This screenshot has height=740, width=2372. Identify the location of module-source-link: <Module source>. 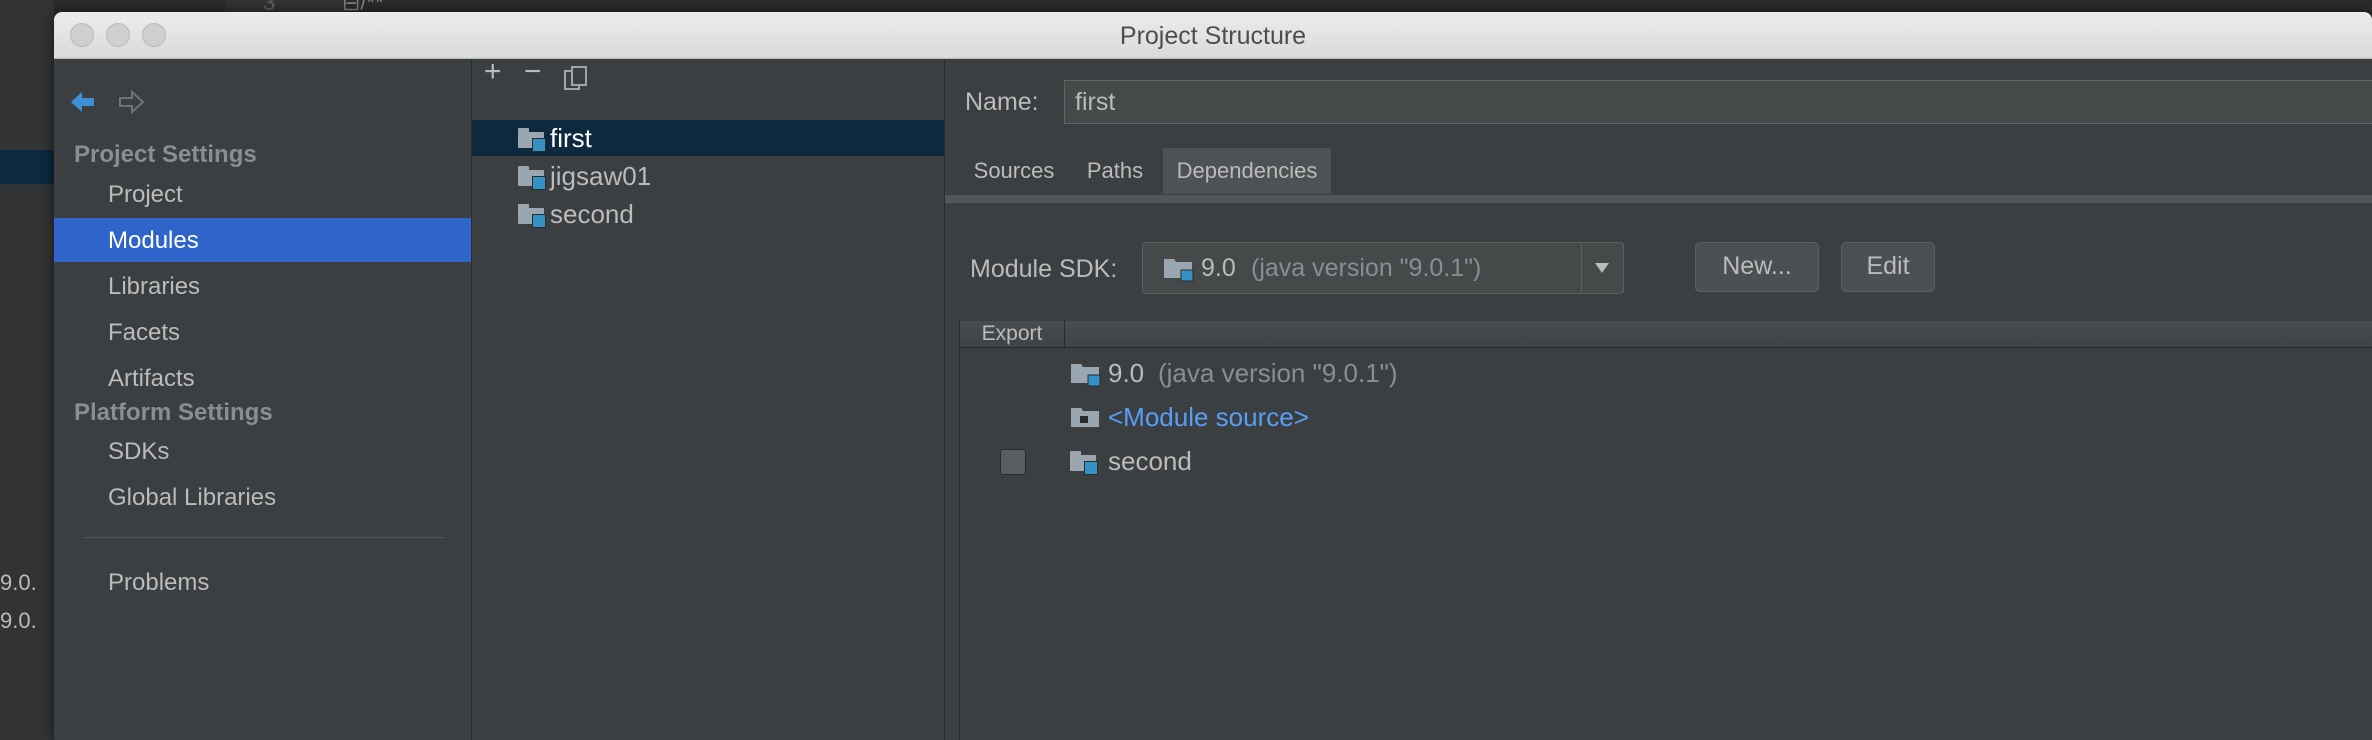
(1208, 417).